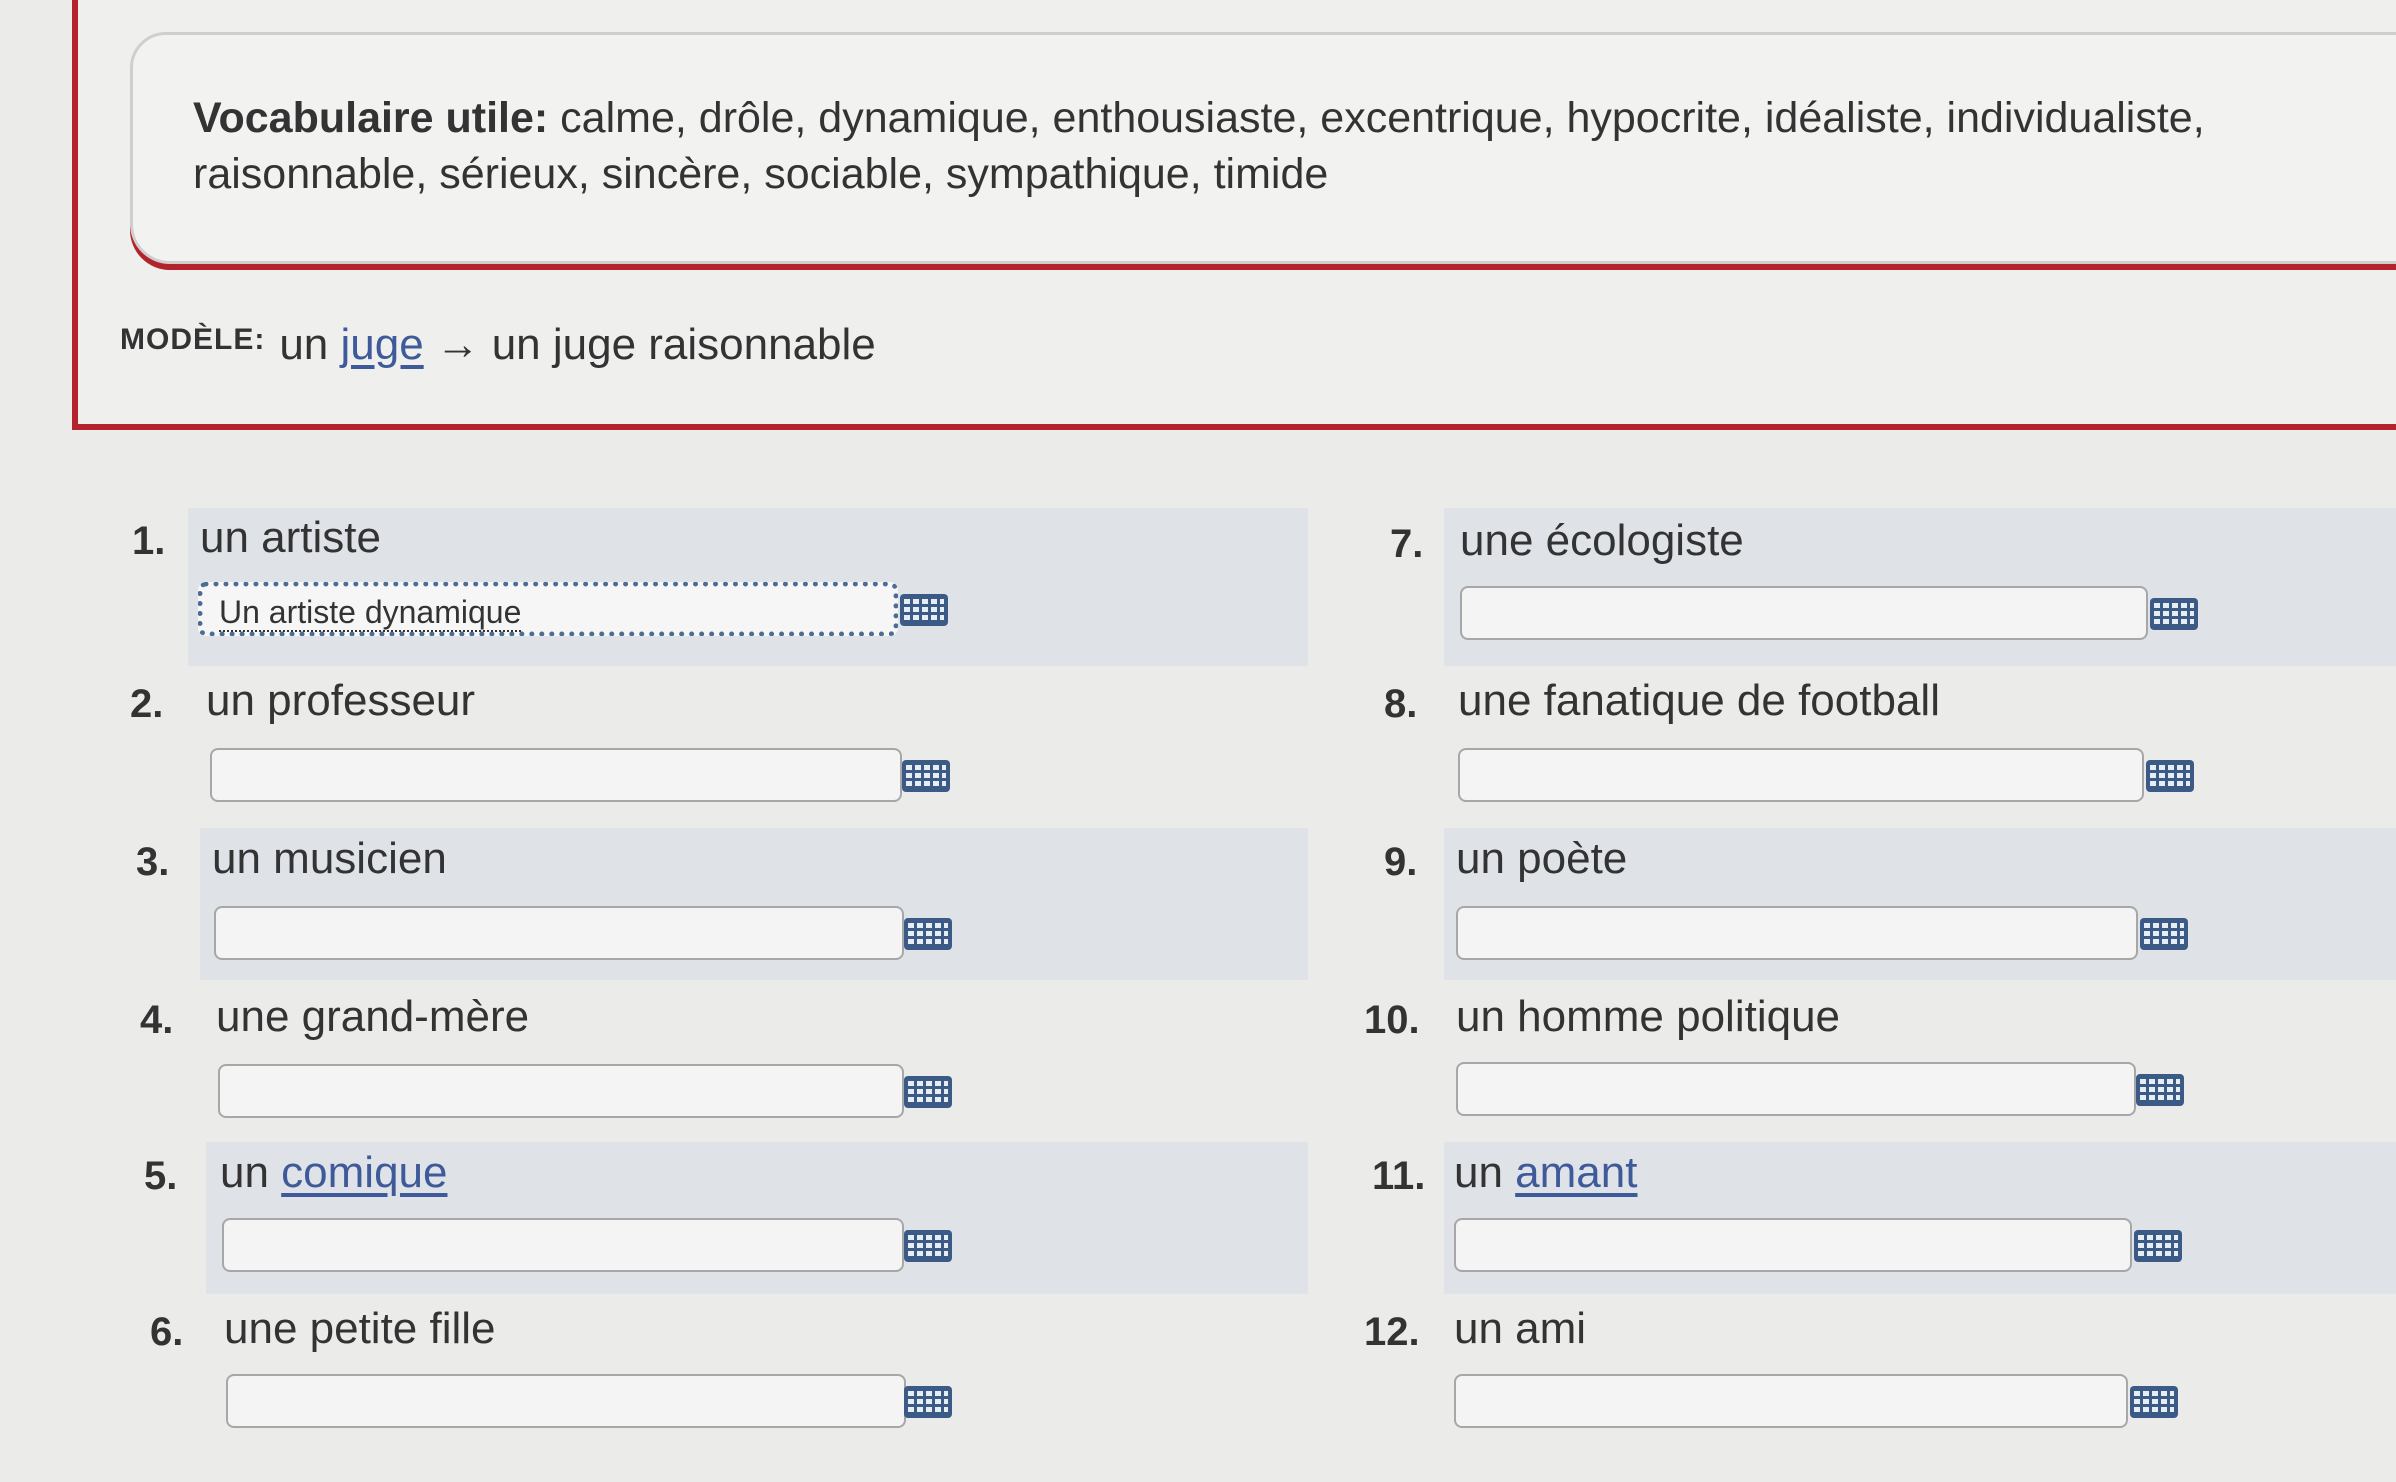 The width and height of the screenshot is (2396, 1482). Describe the element at coordinates (157, 1020) in the screenshot. I see `item-number: 4.` at that location.